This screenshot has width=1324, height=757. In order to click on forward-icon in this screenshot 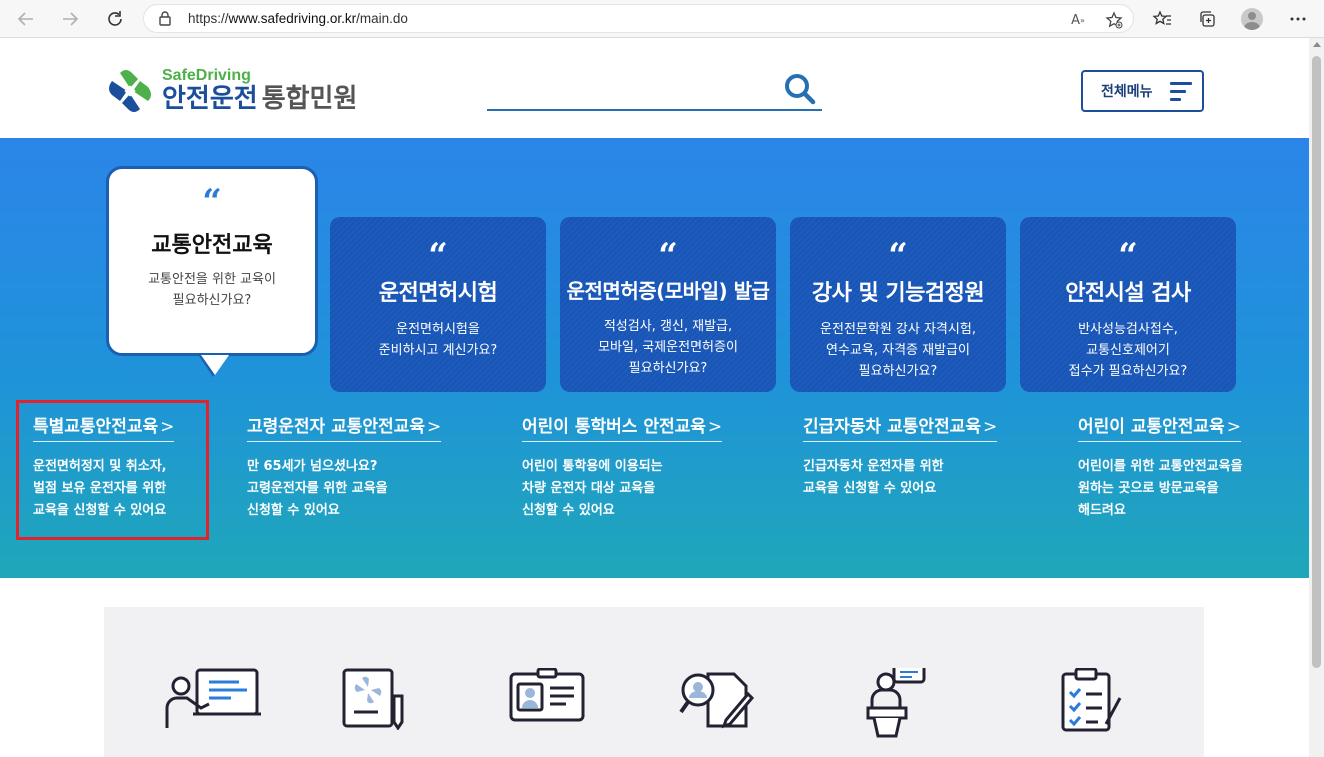, I will do `click(70, 19)`.